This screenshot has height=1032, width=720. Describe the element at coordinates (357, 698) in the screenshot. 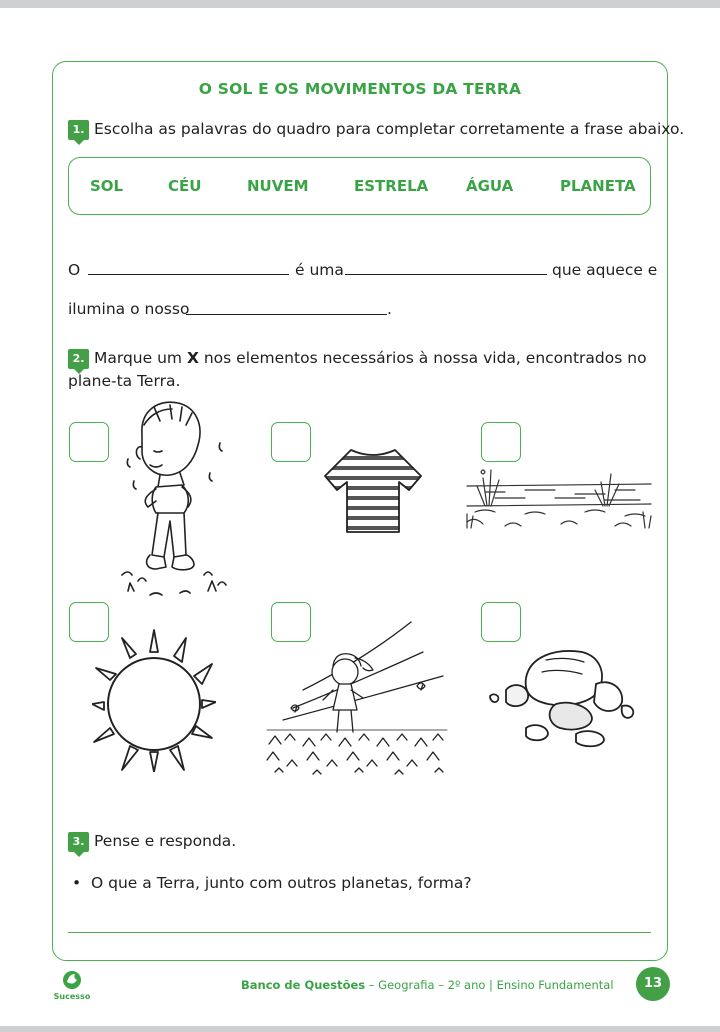

I see `girl-in-wind-illustration` at that location.